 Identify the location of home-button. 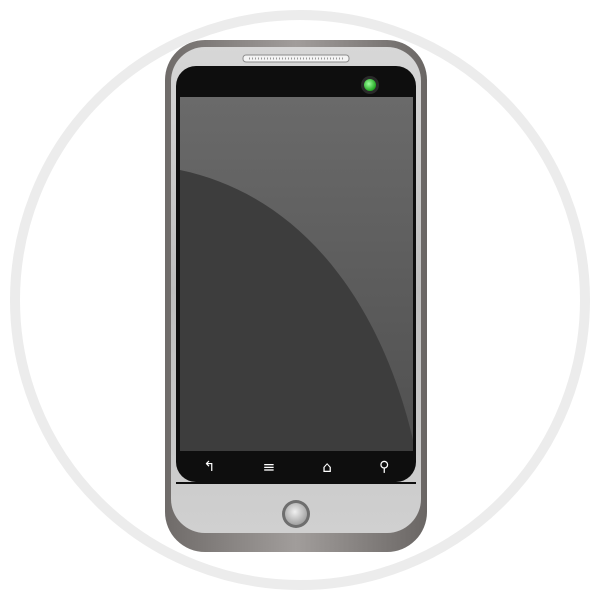
(296, 514).